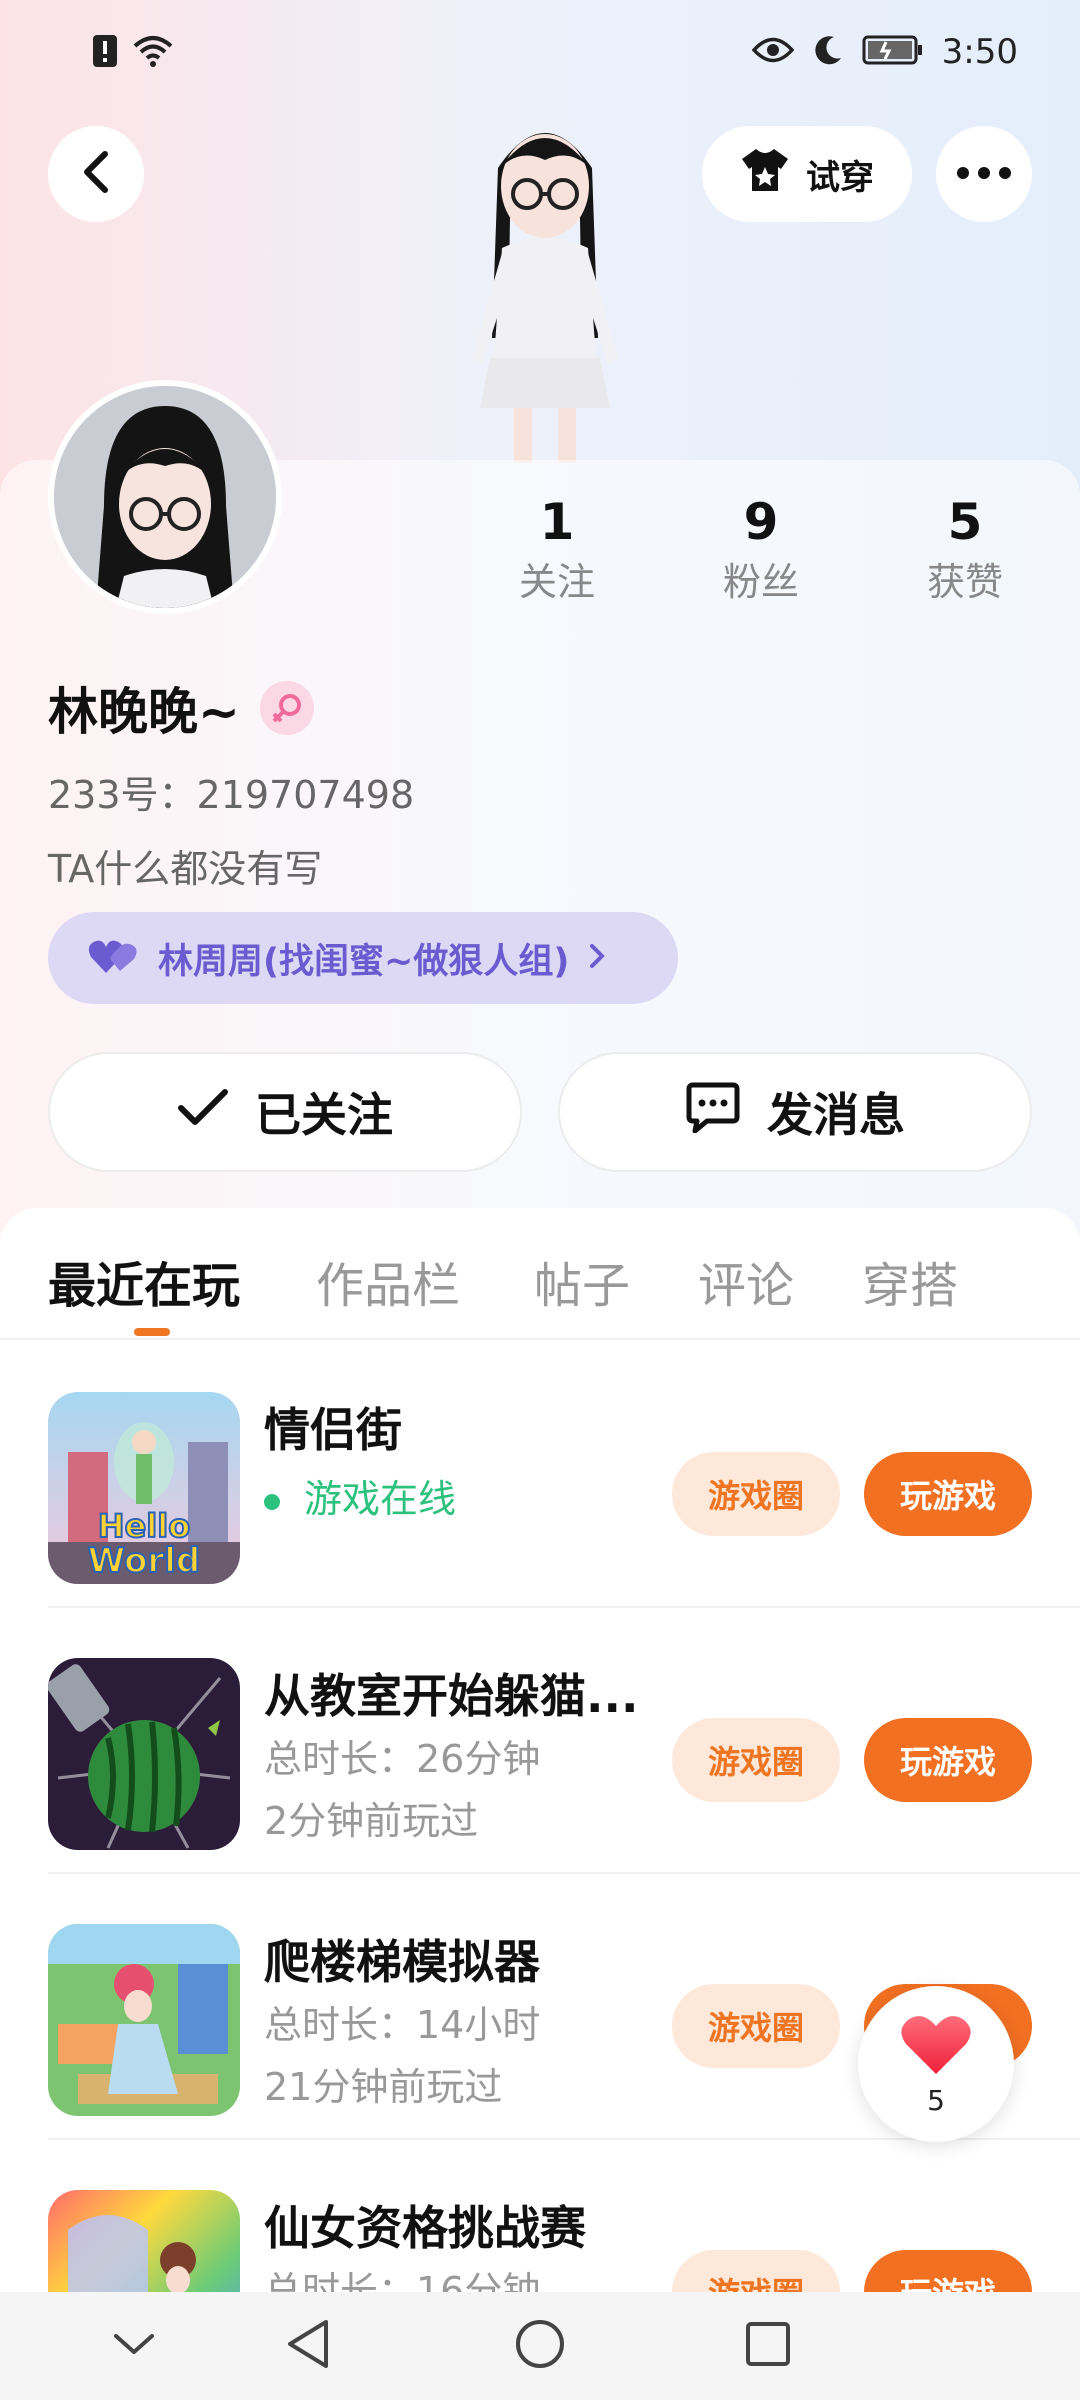  Describe the element at coordinates (231, 795) in the screenshot. I see `user-id: 233号：219707498` at that location.